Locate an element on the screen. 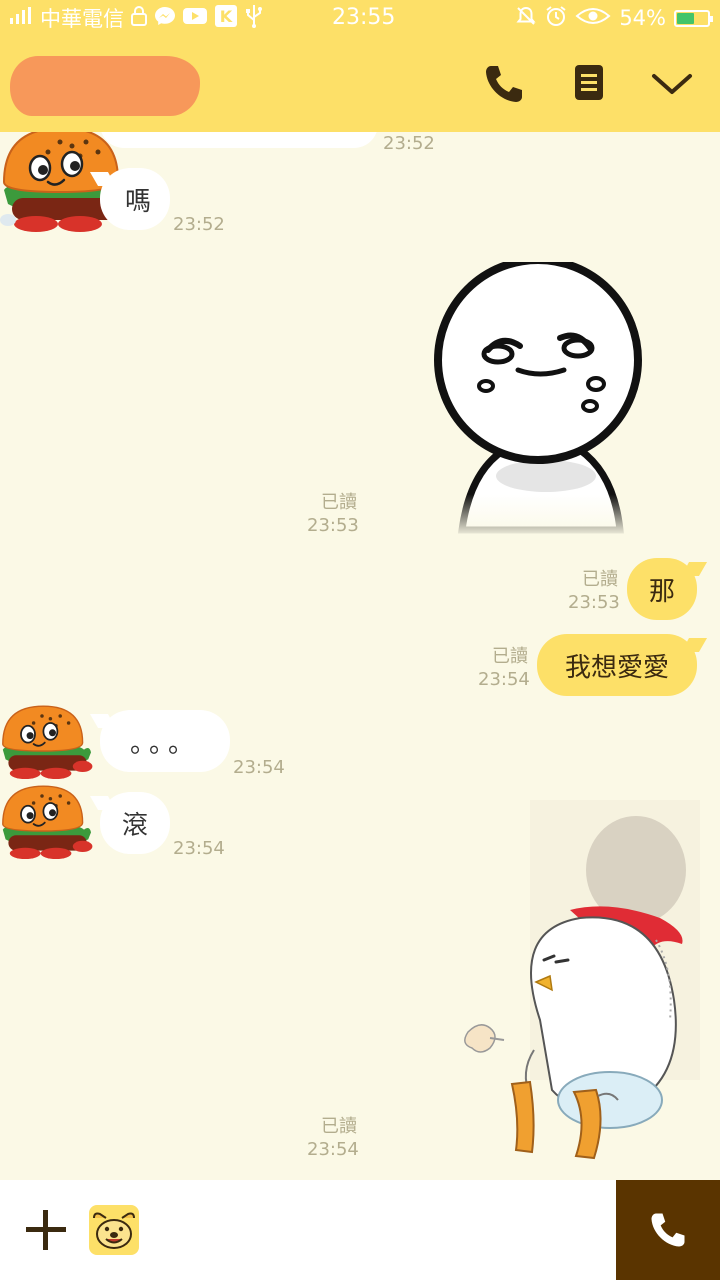 The width and height of the screenshot is (720, 1280). kkbox-icon: K is located at coordinates (226, 18).